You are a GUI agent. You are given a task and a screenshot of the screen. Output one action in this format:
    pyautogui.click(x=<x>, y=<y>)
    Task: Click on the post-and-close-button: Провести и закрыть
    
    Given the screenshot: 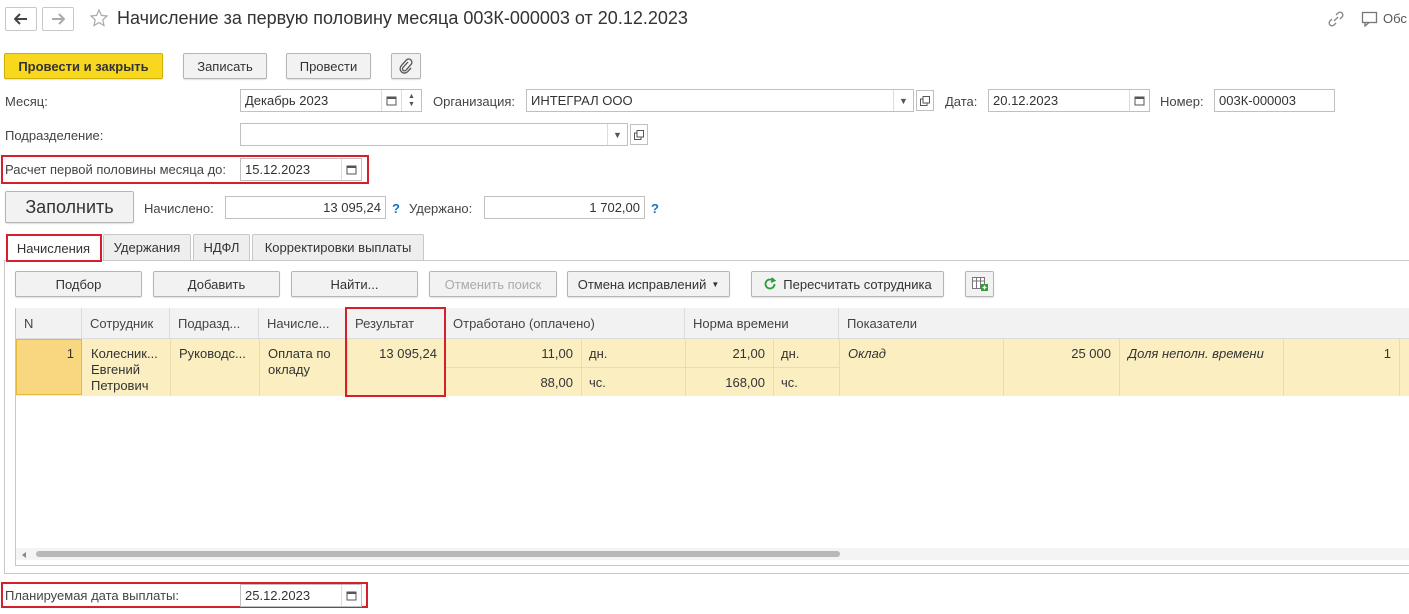 What is the action you would take?
    pyautogui.click(x=83, y=66)
    